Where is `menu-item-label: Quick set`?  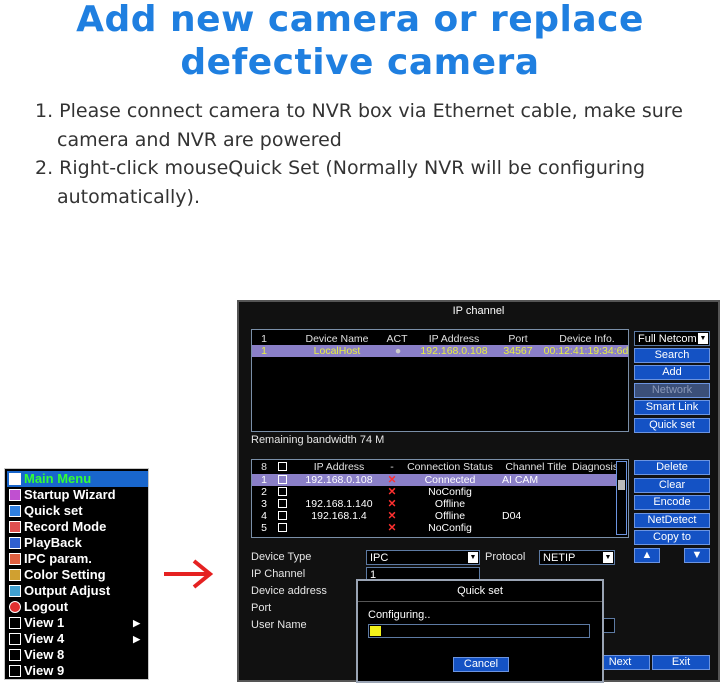
menu-item-label: Quick set is located at coordinates (53, 510).